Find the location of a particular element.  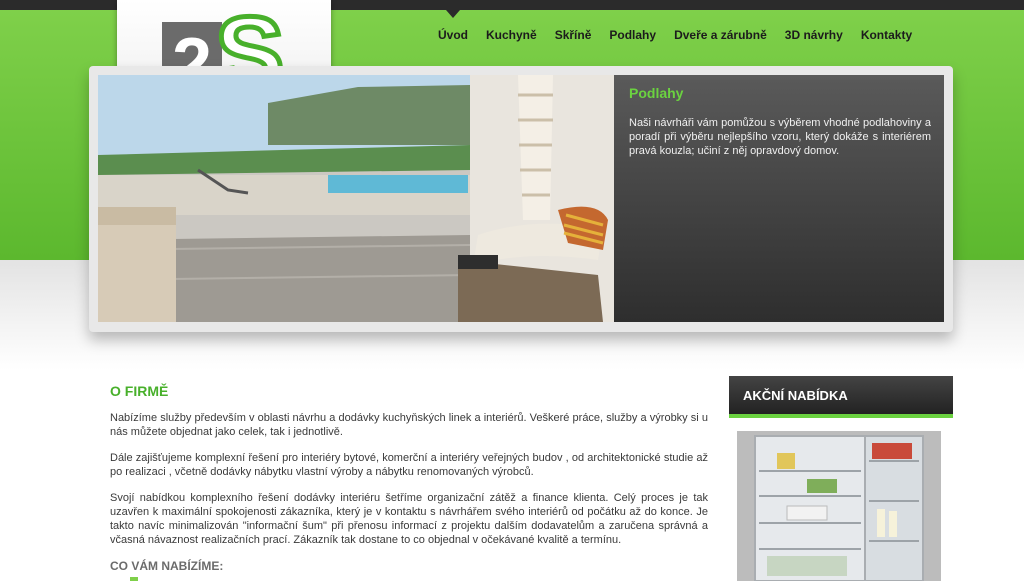

nav-item-3d-navrhy: 3D návrhy is located at coordinates (814, 35).